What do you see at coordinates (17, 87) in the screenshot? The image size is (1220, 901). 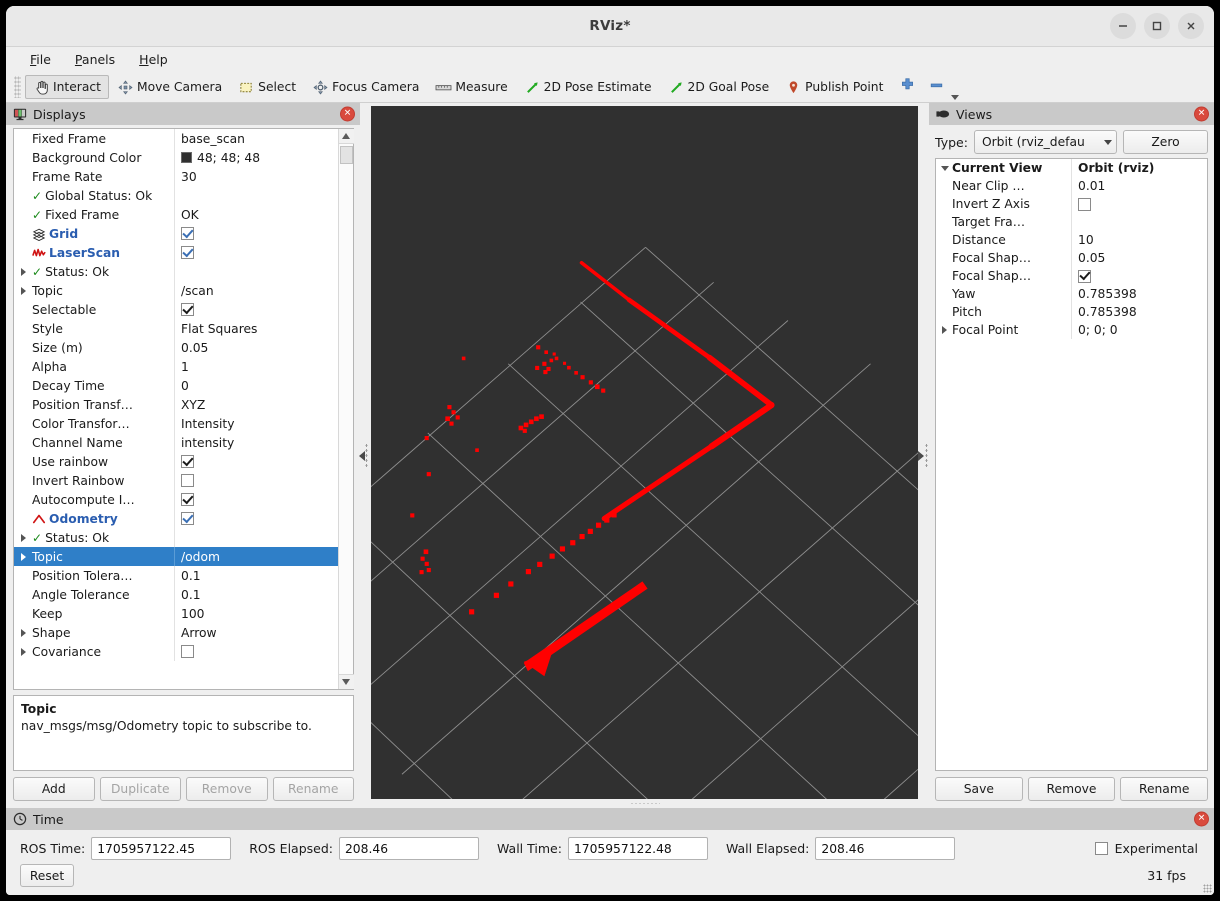 I see `toolbar-grip` at bounding box center [17, 87].